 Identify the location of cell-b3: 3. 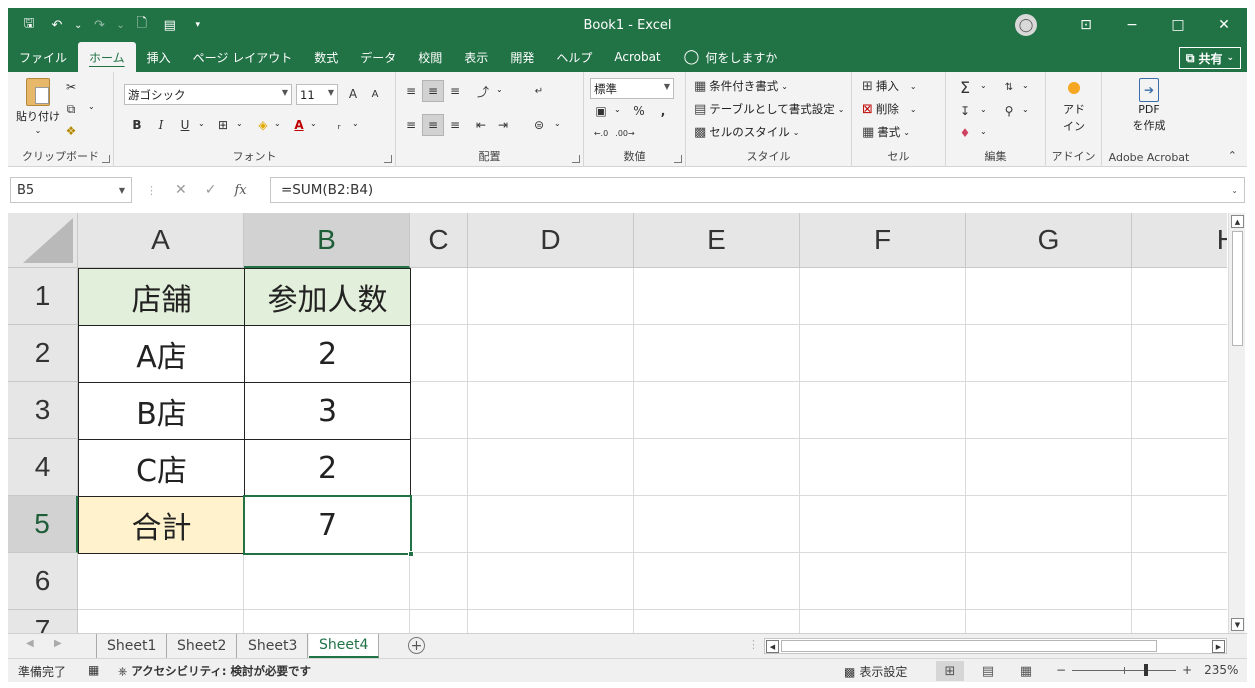
(327, 411).